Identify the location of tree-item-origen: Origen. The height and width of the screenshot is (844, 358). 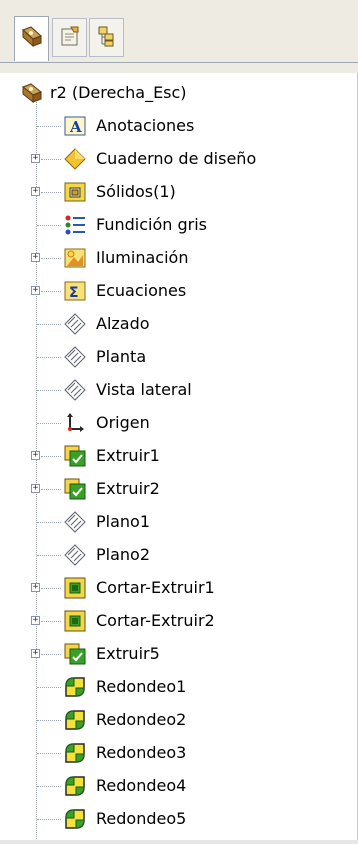
(170, 423).